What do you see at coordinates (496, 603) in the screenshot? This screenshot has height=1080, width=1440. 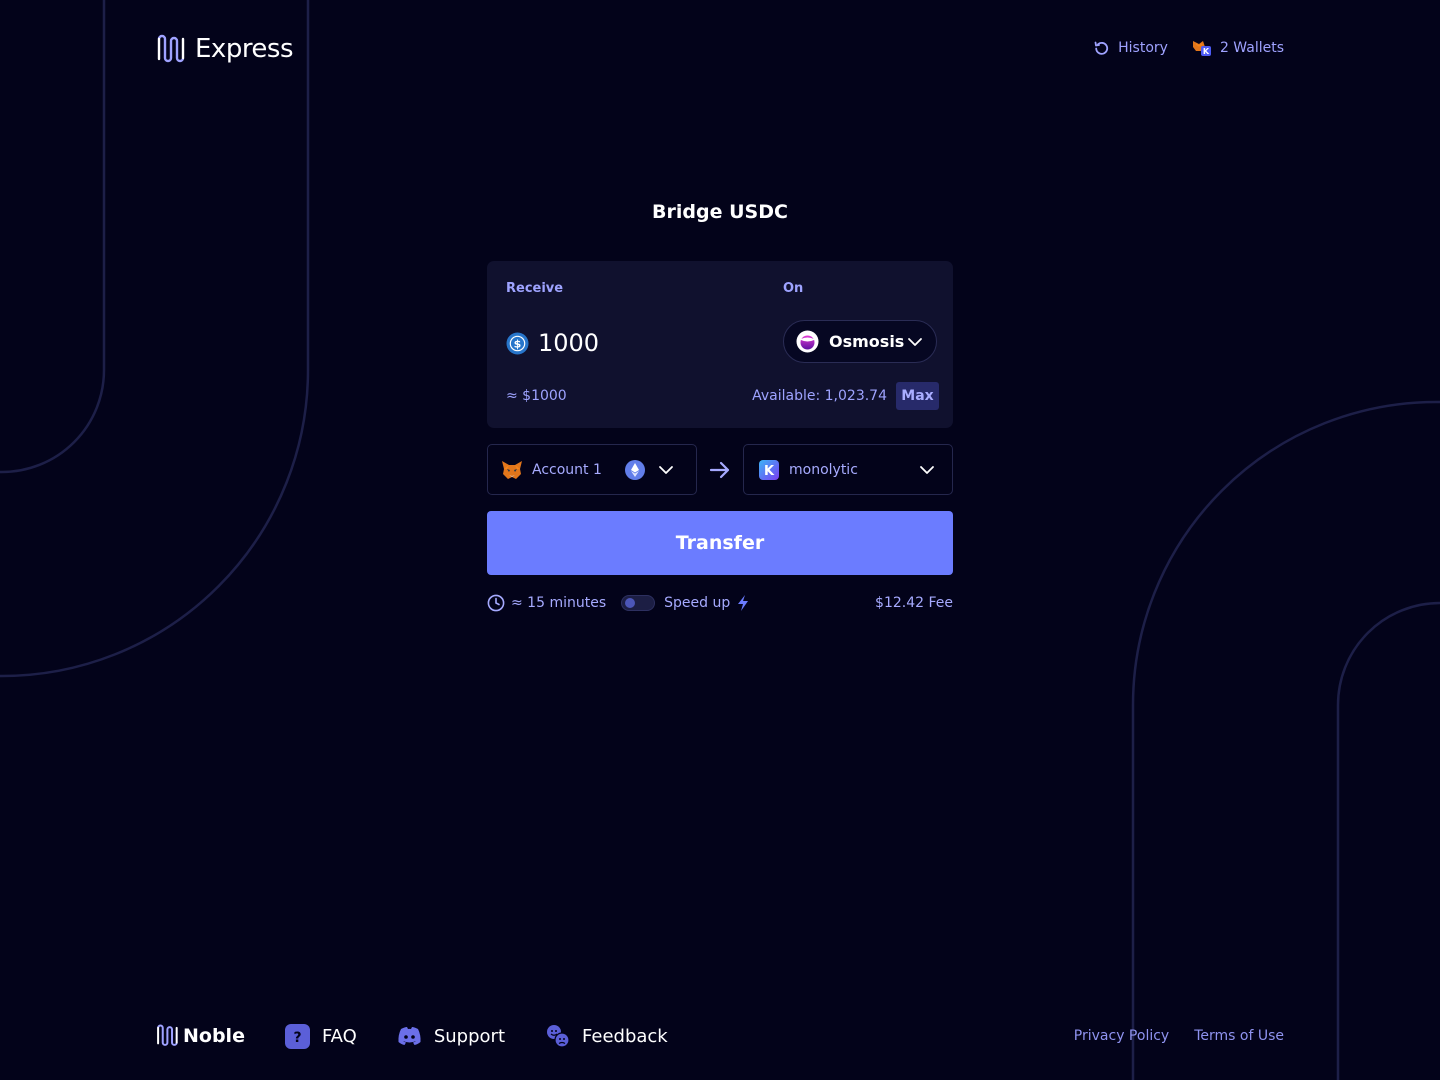 I see `clock-icon` at bounding box center [496, 603].